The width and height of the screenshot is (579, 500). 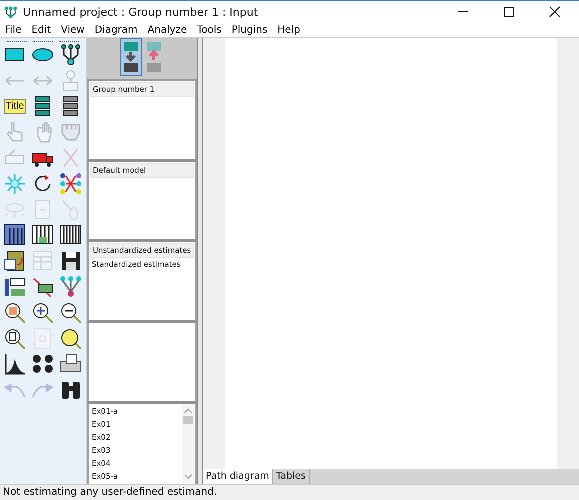 I want to click on tab: Path diagram, so click(x=238, y=476).